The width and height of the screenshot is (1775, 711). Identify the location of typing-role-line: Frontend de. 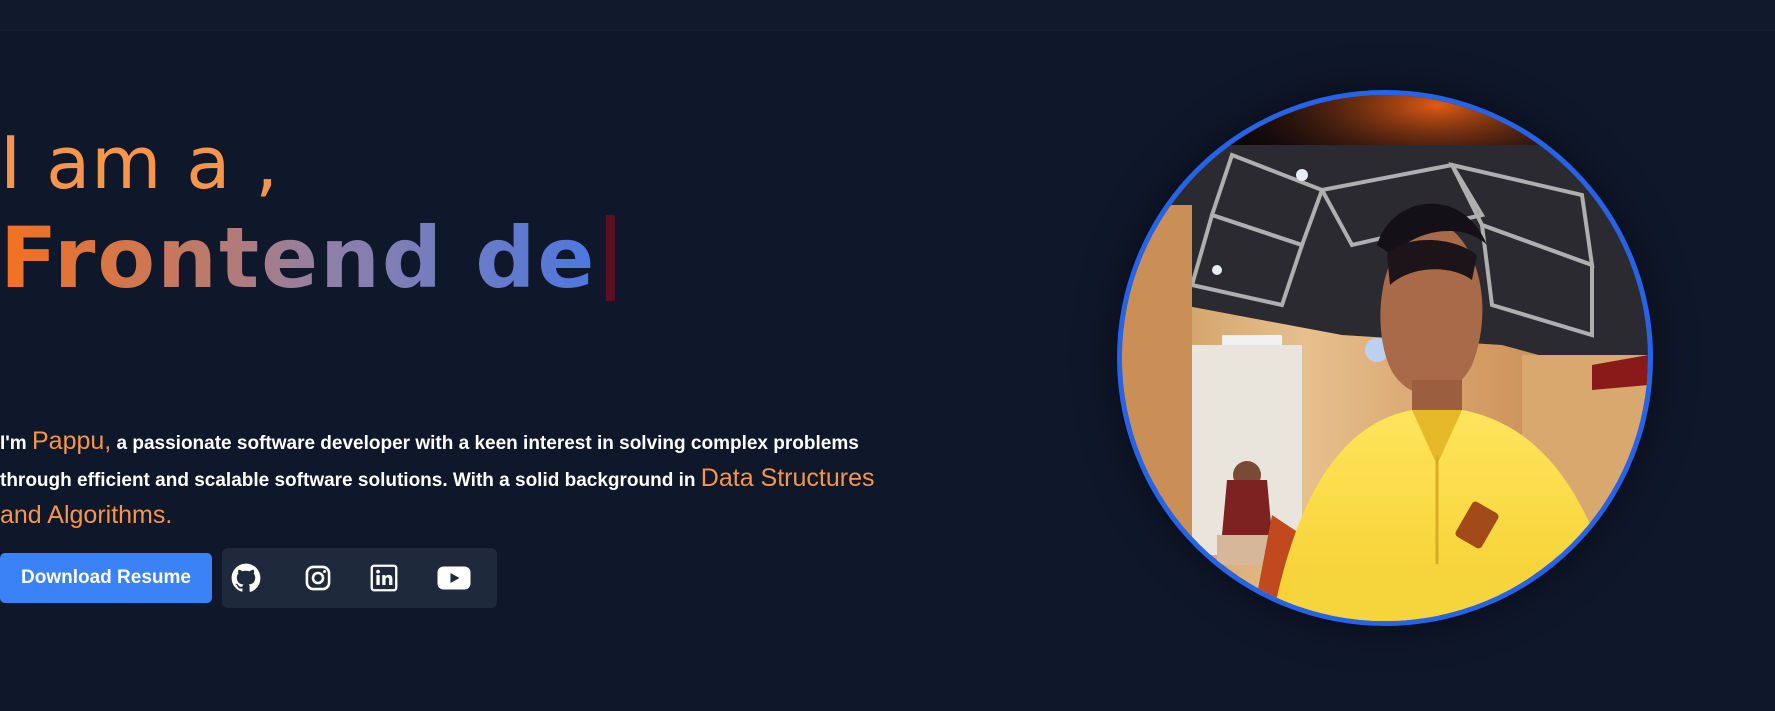
(308, 258).